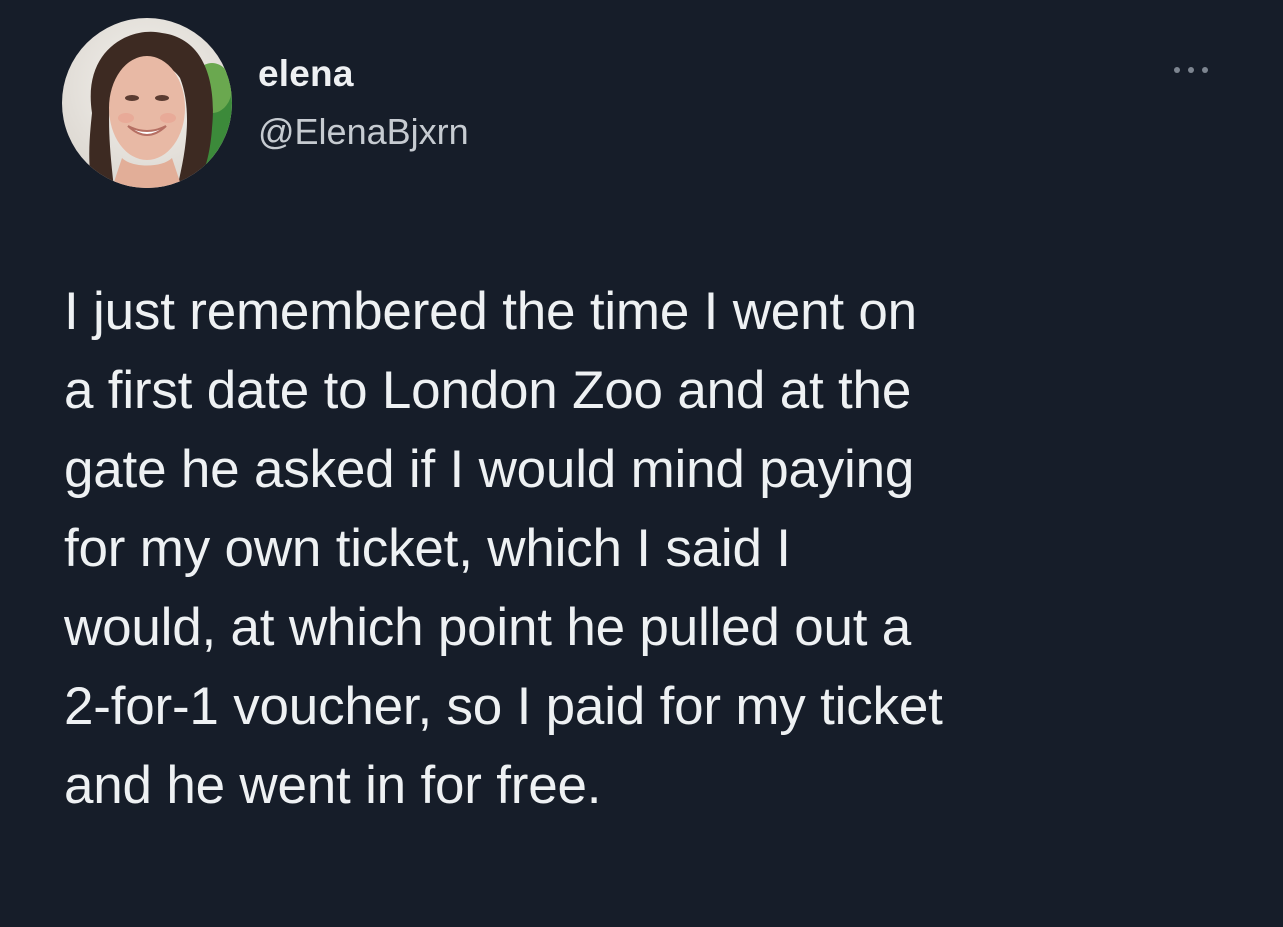 This screenshot has width=1283, height=927. I want to click on more-options-button, so click(1191, 70).